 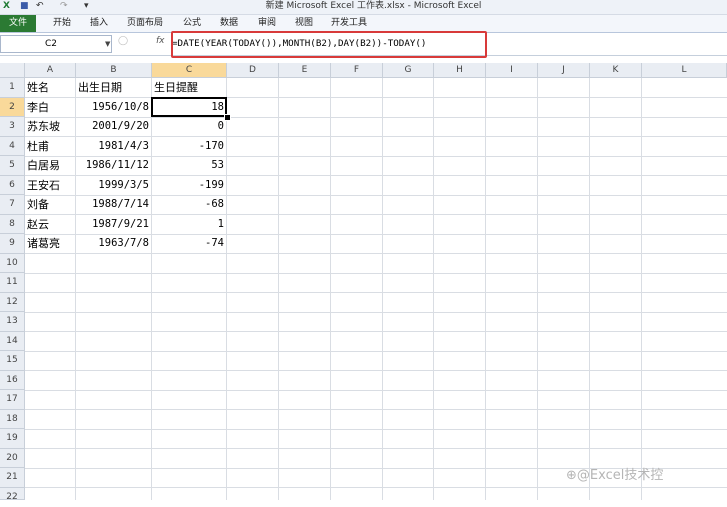 I want to click on tab-developer: 开发工具, so click(x=349, y=23).